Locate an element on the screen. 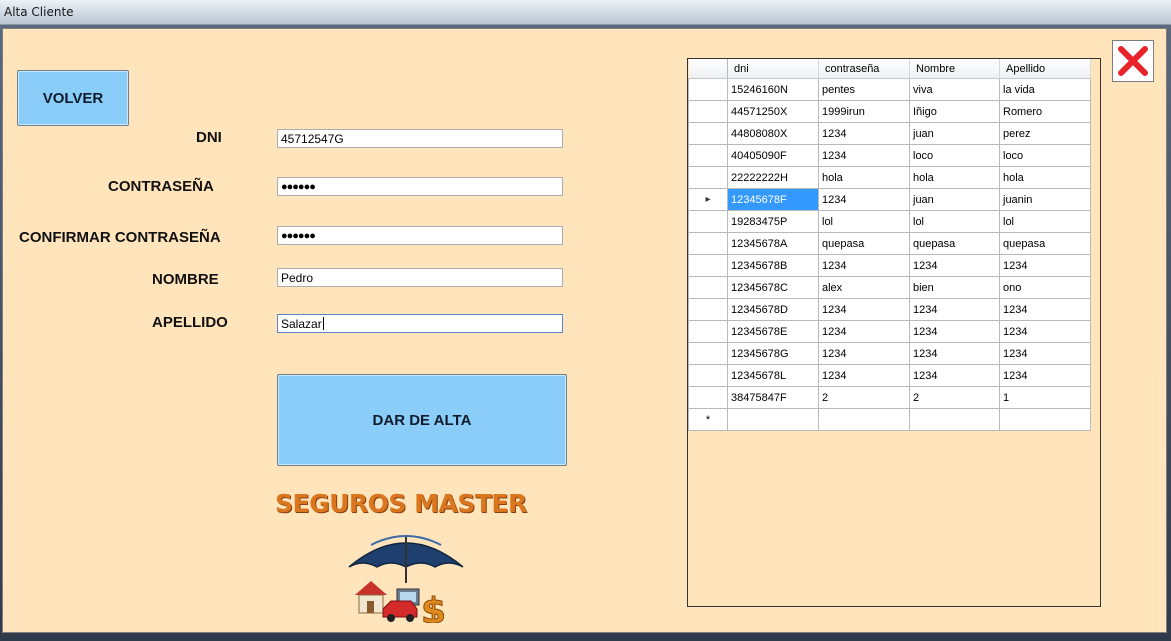 The height and width of the screenshot is (641, 1171). table-cell: perez is located at coordinates (1045, 133).